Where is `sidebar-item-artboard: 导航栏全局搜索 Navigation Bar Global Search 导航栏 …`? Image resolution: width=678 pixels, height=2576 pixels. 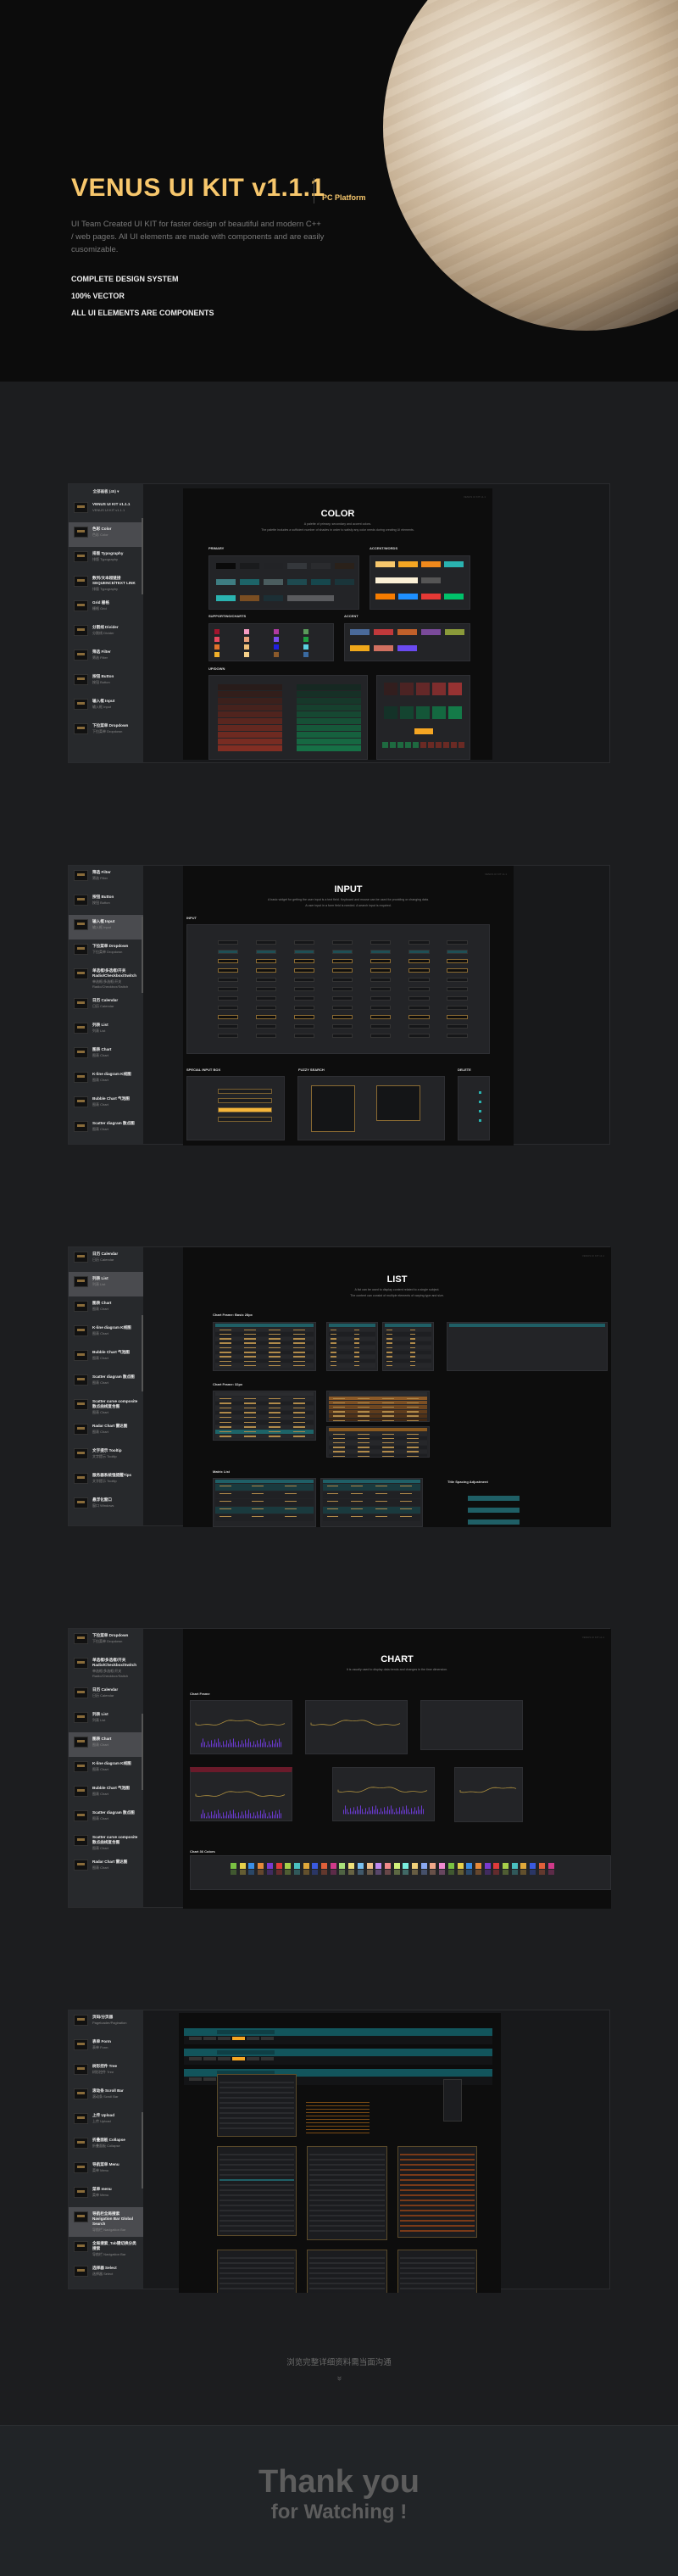 sidebar-item-artboard: 导航栏全局搜索 Navigation Bar Global Search 导航栏 … is located at coordinates (106, 2222).